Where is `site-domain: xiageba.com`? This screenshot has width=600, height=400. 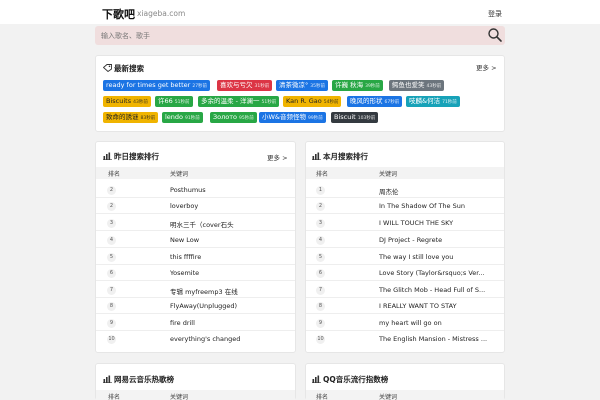 site-domain: xiageba.com is located at coordinates (161, 13).